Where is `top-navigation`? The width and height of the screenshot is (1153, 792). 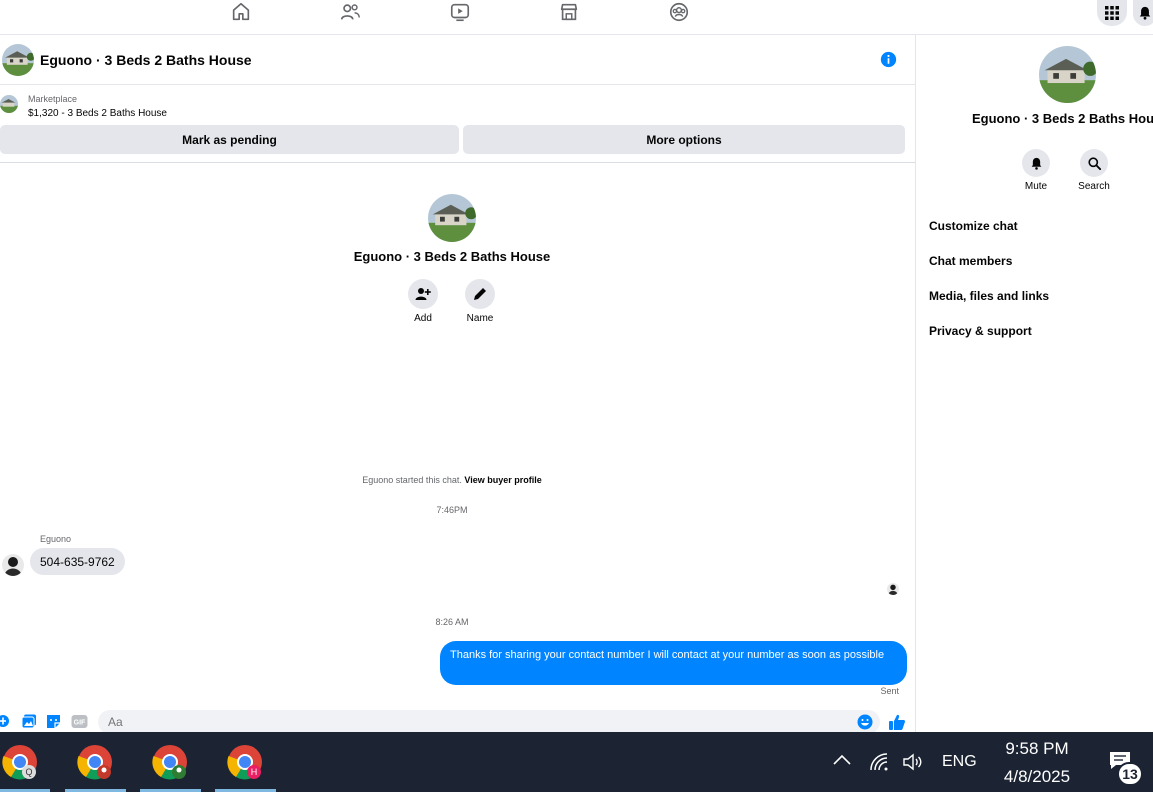
top-navigation is located at coordinates (576, 17).